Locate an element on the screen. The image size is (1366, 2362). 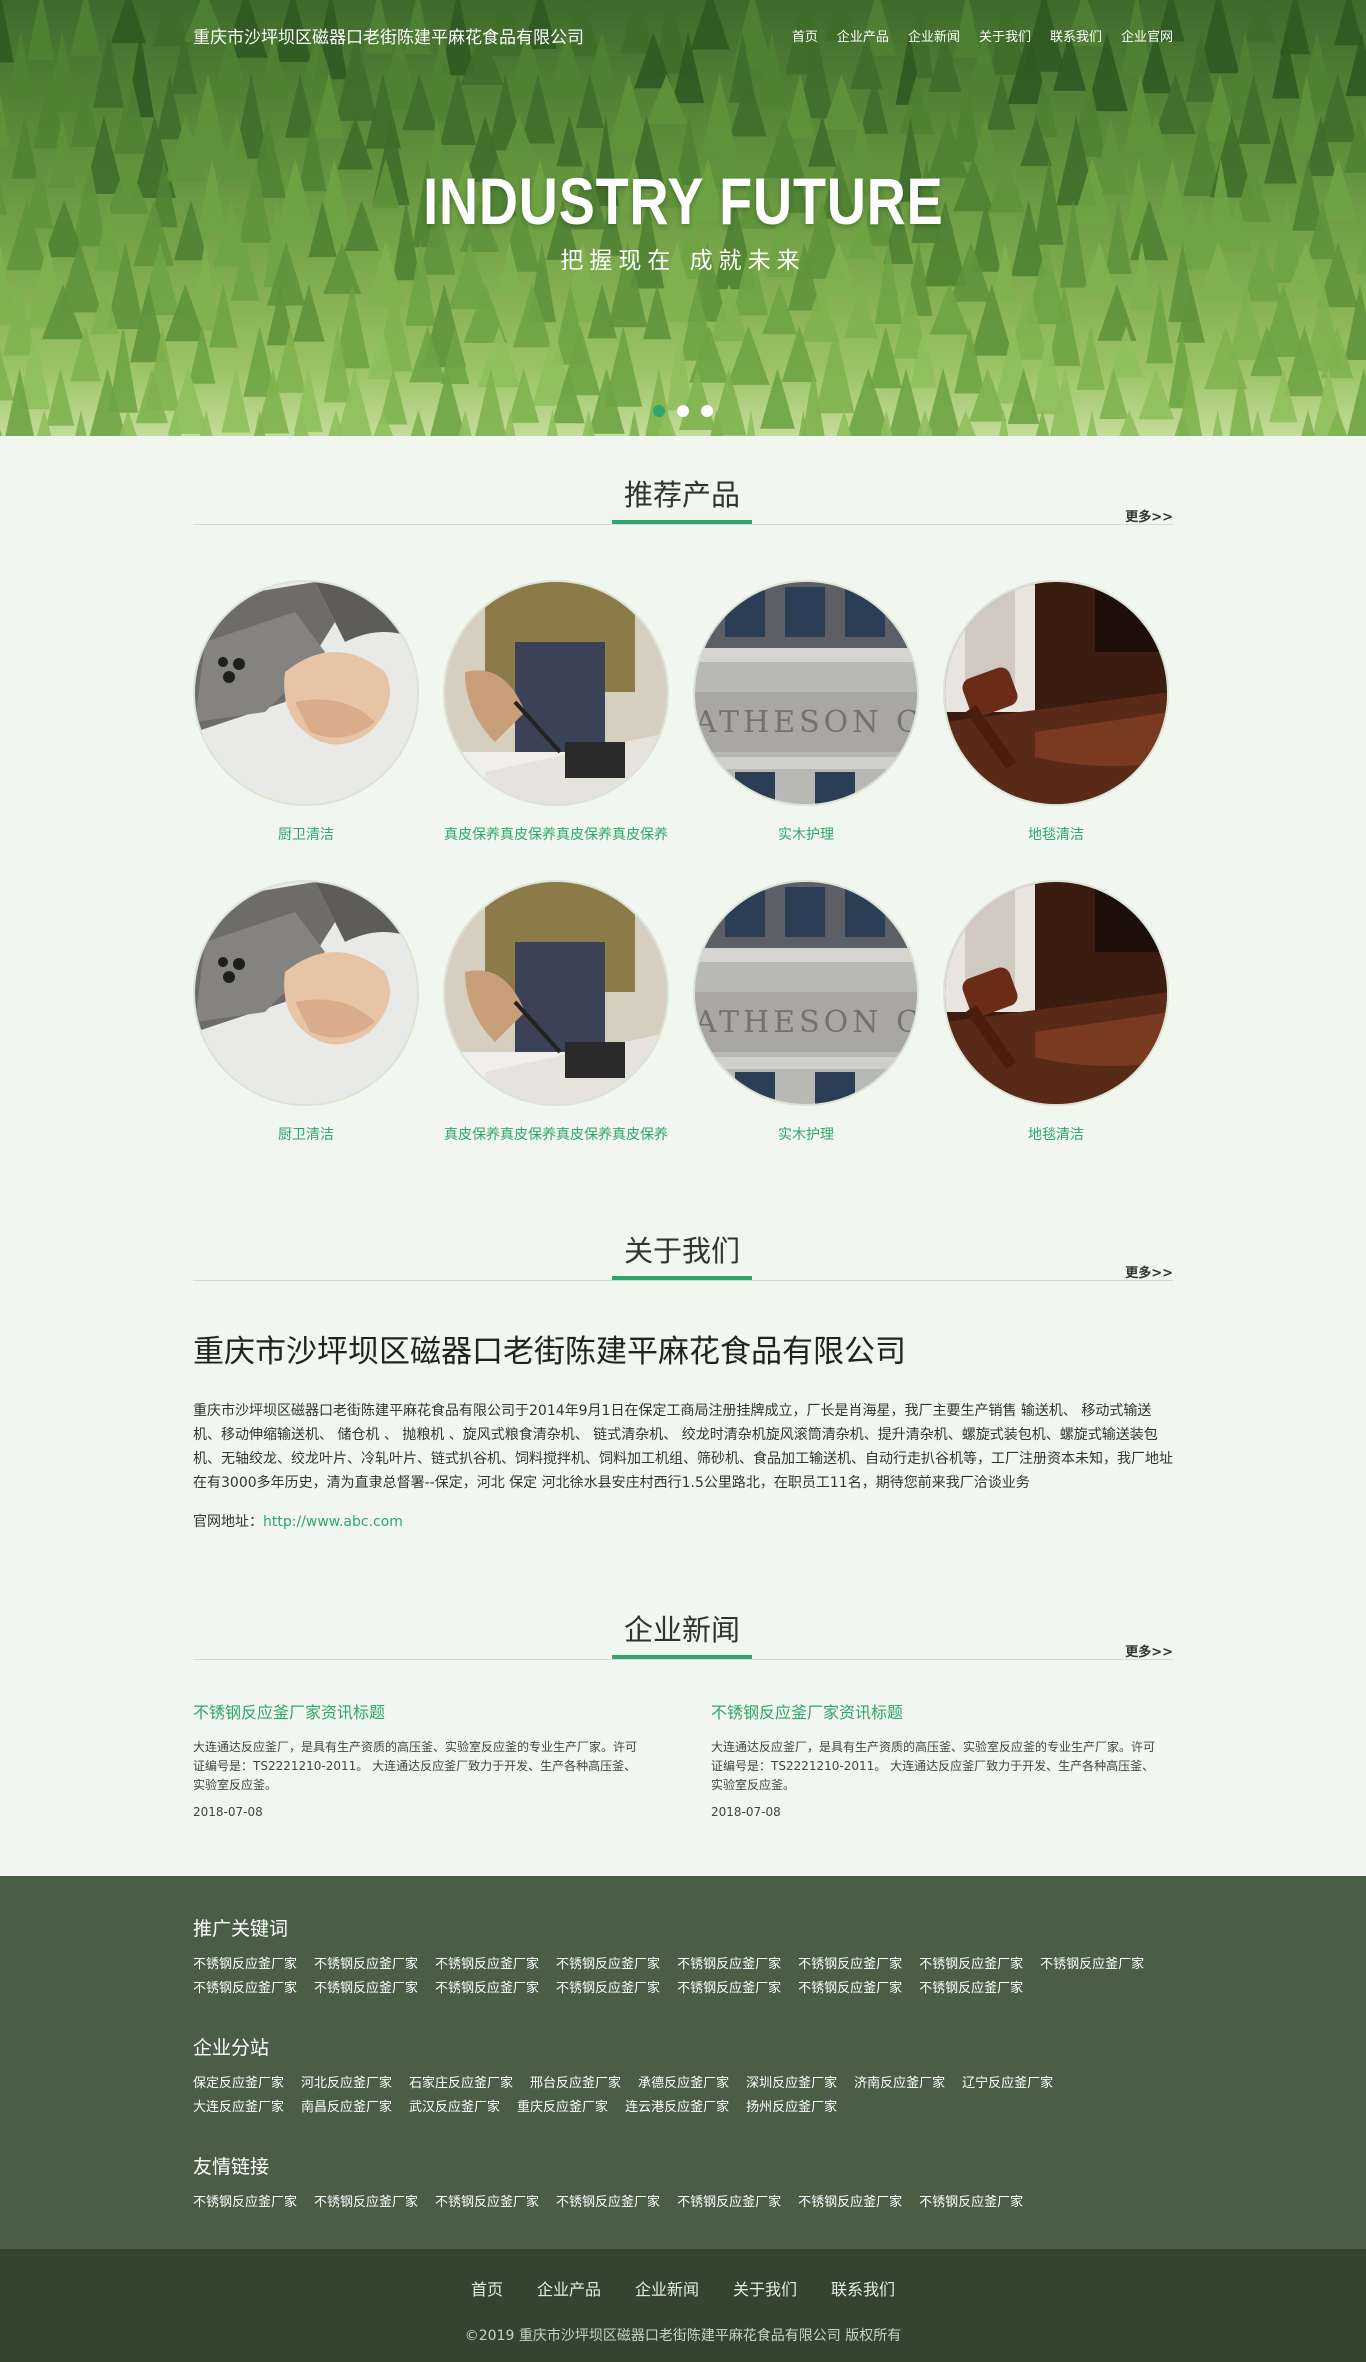
branch-link: 深圳反应釜厂家 is located at coordinates (791, 2084).